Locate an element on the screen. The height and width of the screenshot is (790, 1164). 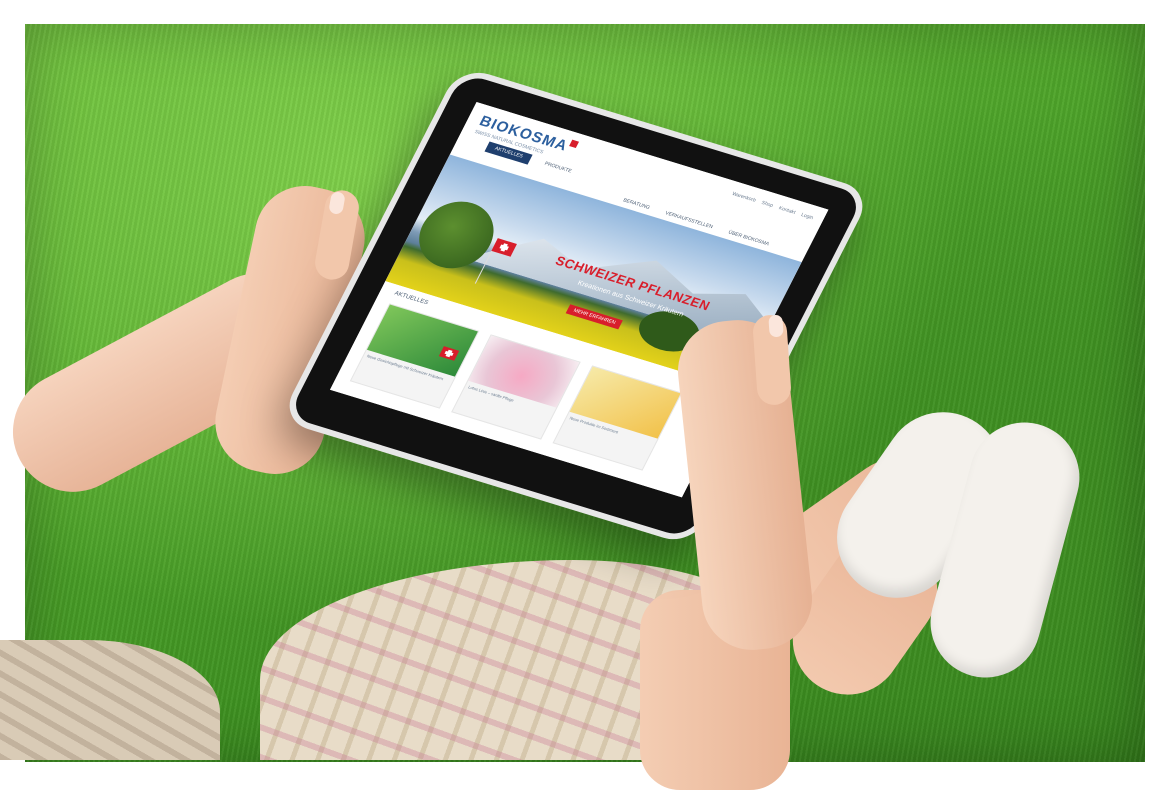
utility-link: Kontakt is located at coordinates (787, 210).